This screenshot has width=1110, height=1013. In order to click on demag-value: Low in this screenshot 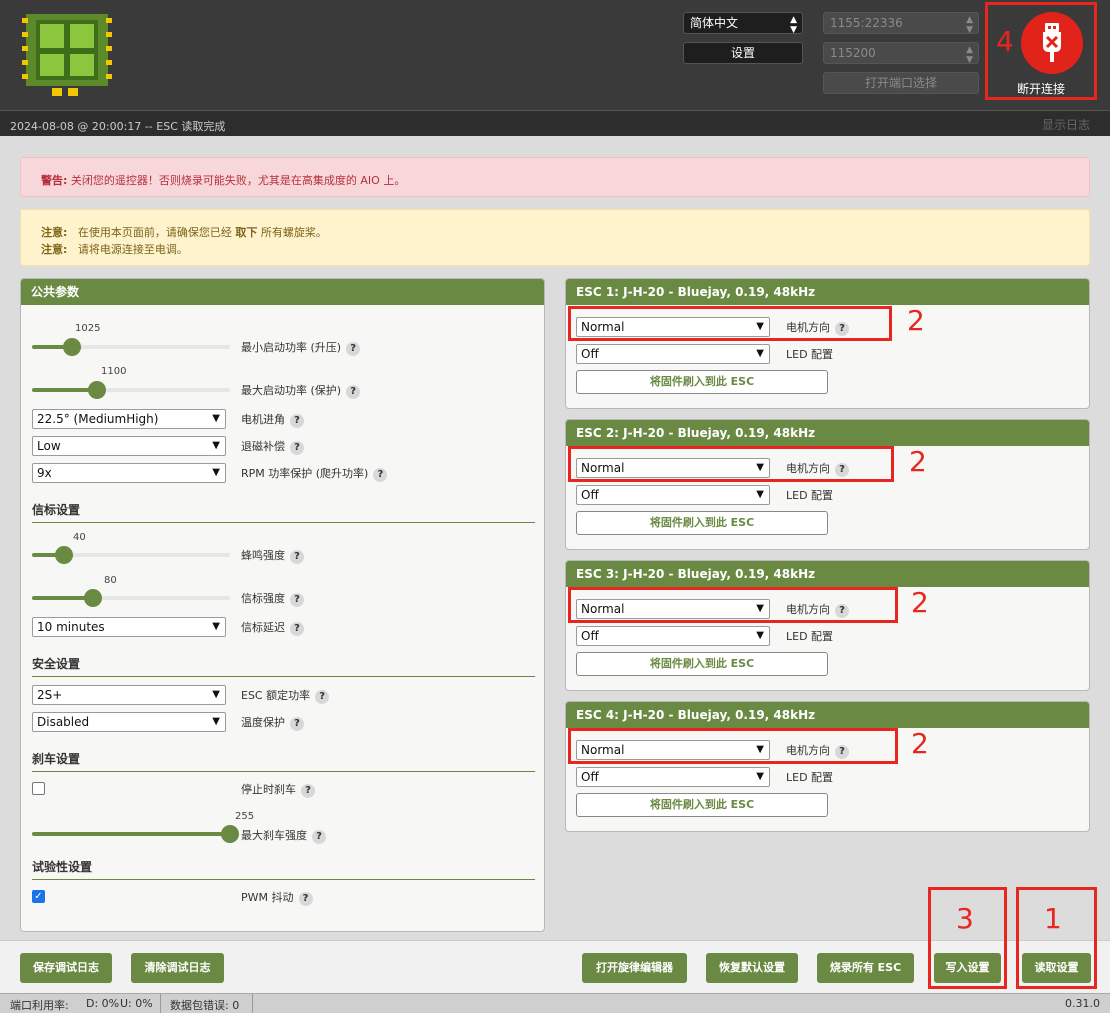, I will do `click(49, 446)`.